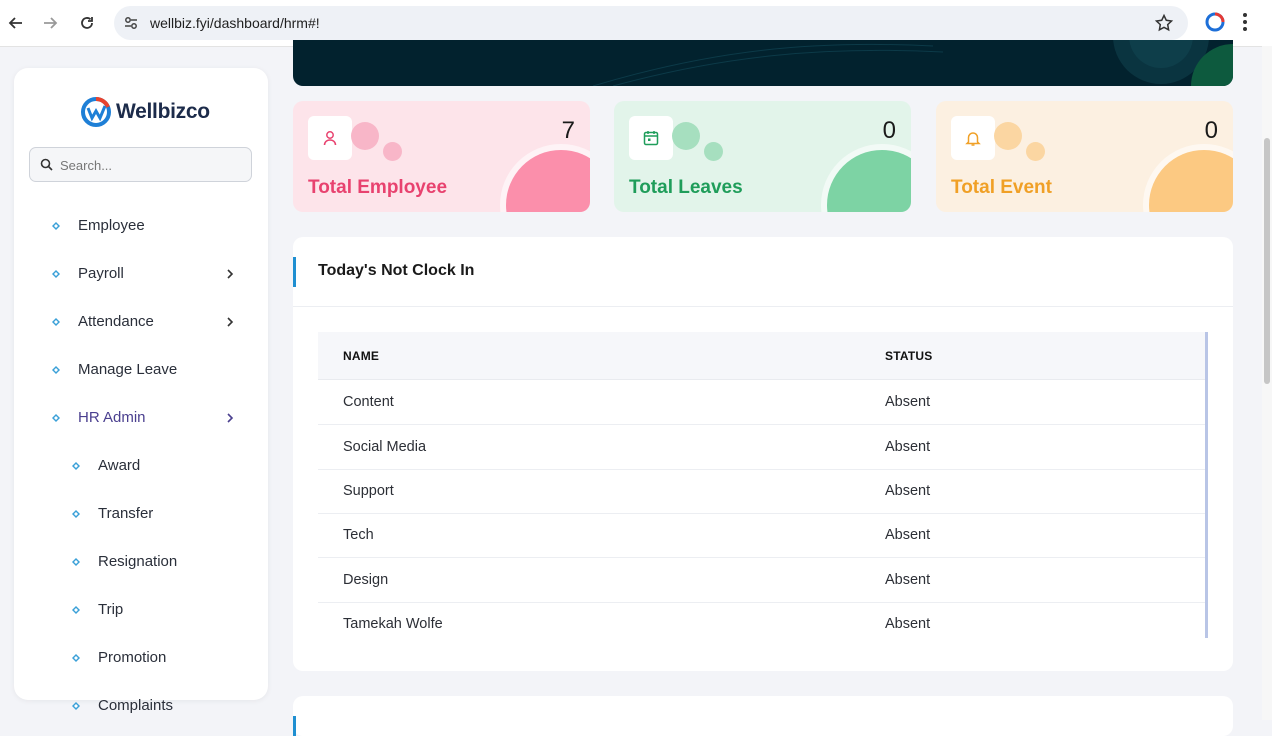 The image size is (1272, 736). What do you see at coordinates (46, 167) in the screenshot?
I see `search-icon` at bounding box center [46, 167].